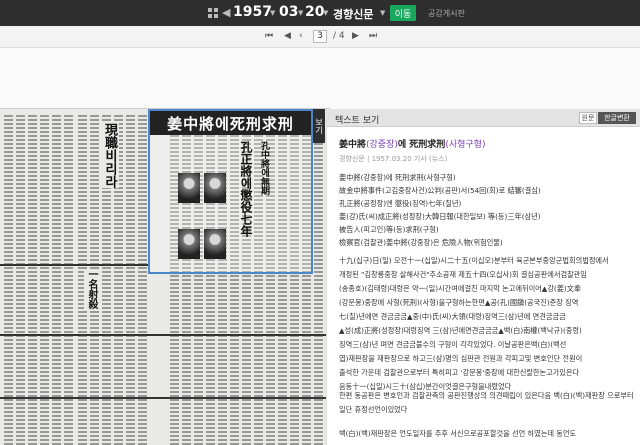 This screenshot has height=445, width=640. I want to click on last-page-icon: ⏭, so click(373, 36).